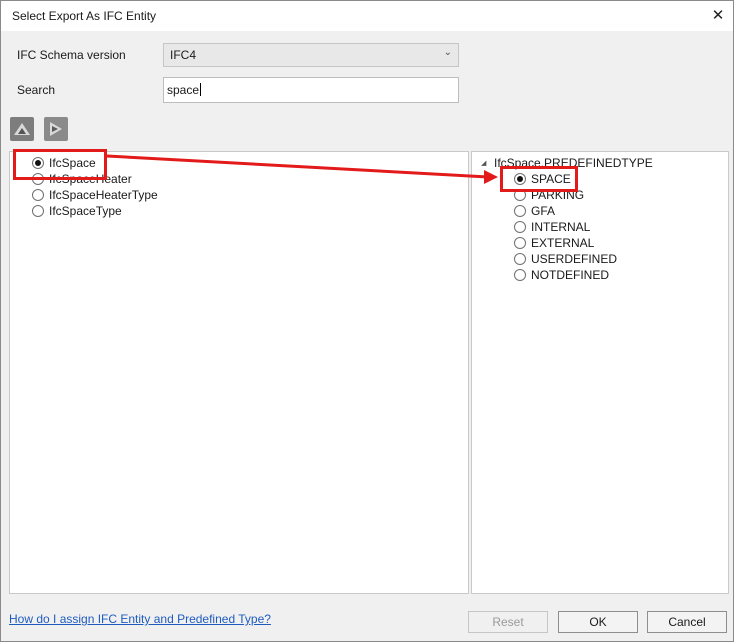 Image resolution: width=734 pixels, height=642 pixels. I want to click on search-label: Search, so click(36, 90).